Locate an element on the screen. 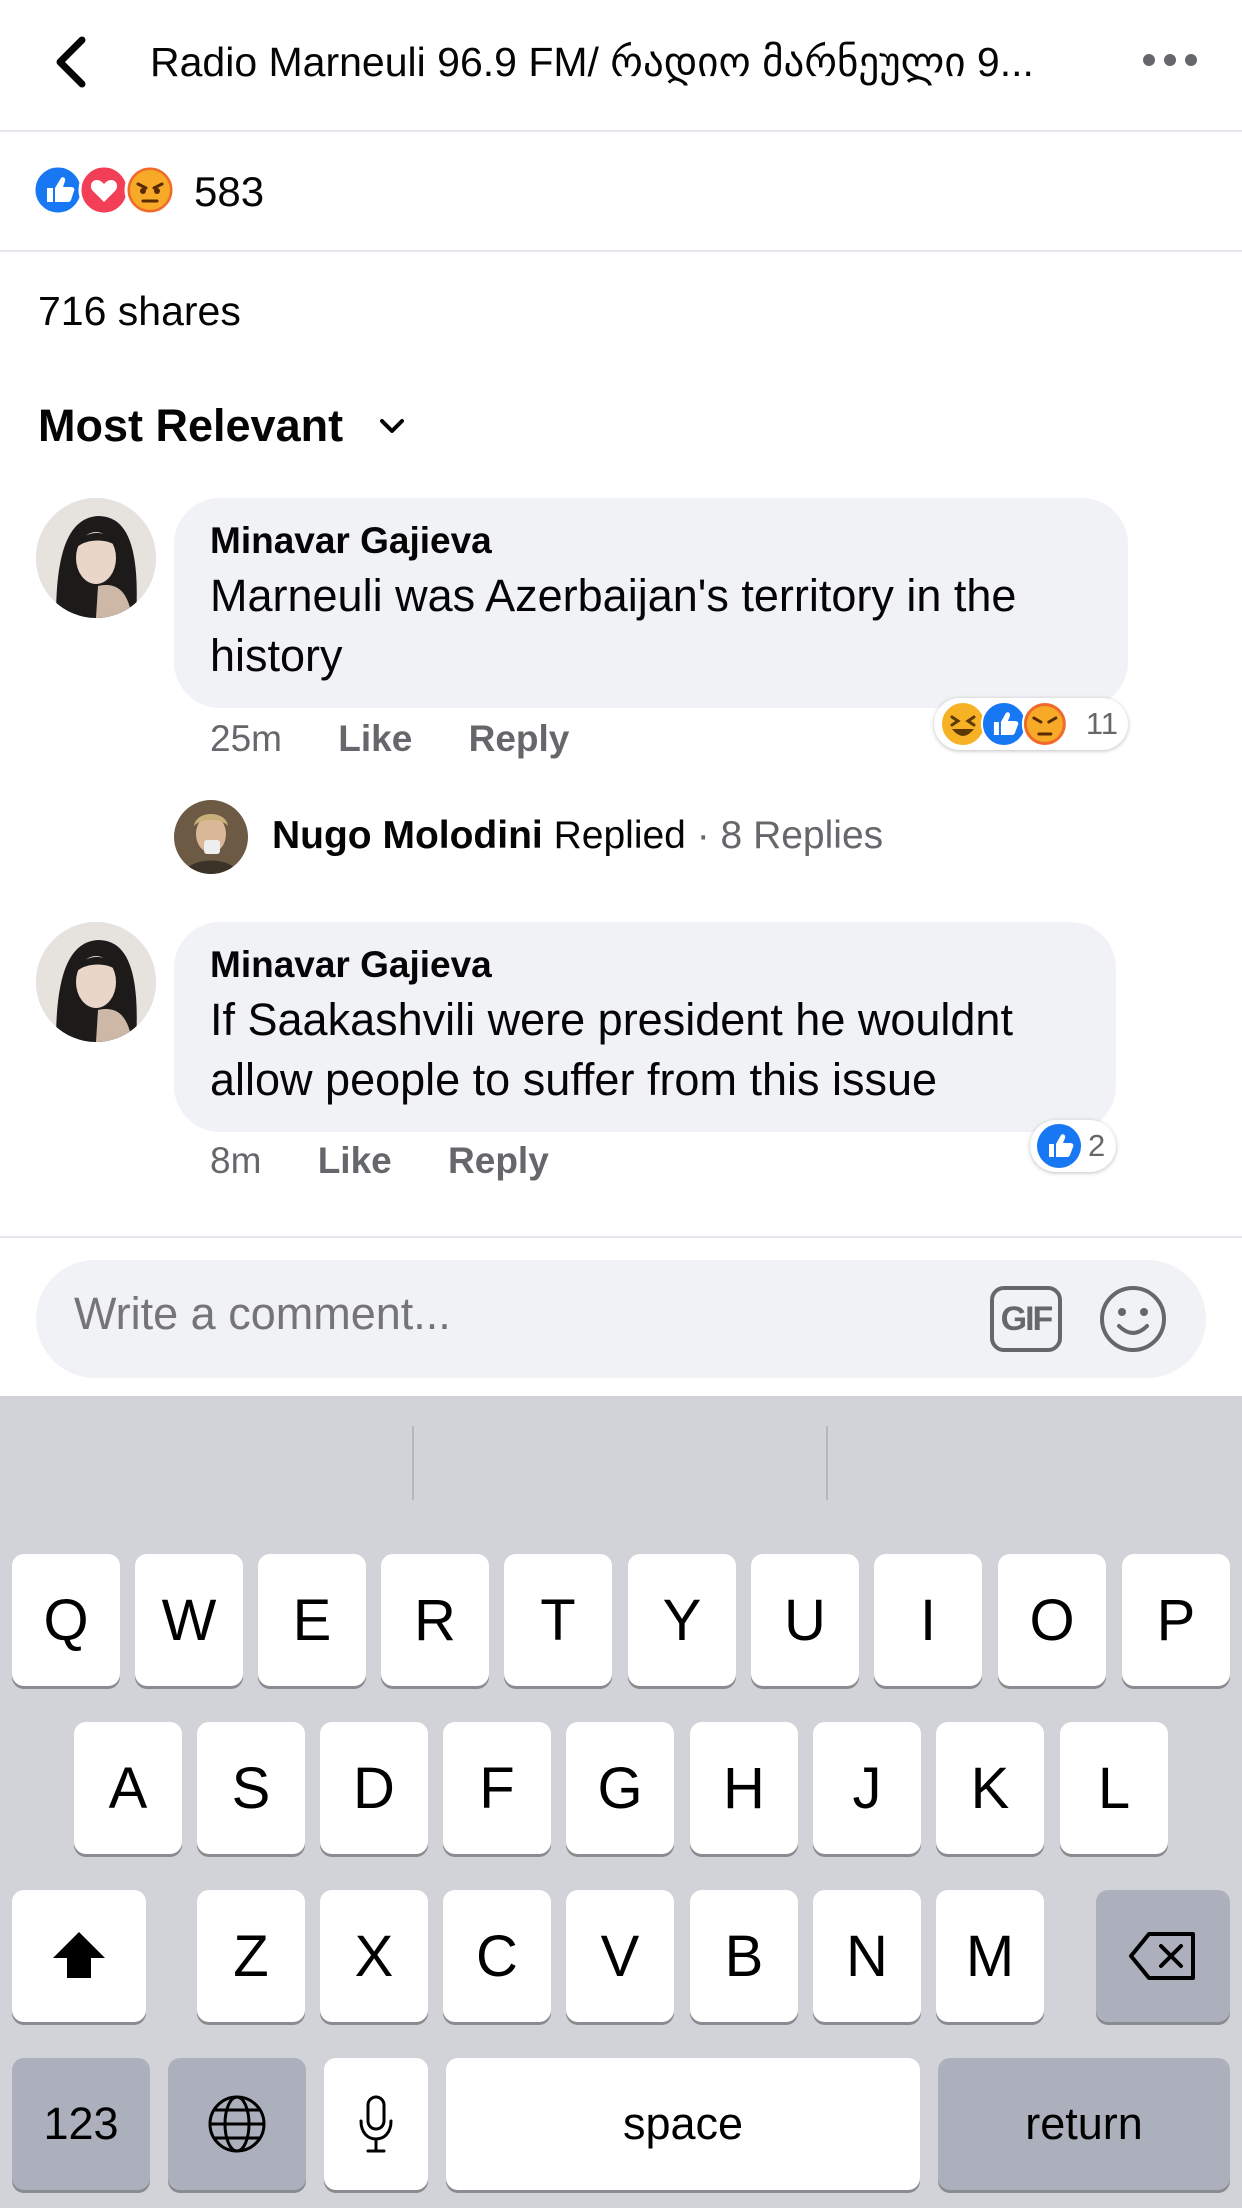 Image resolution: width=1242 pixels, height=2208 pixels. comment-reaction-icons is located at coordinates (1004, 724).